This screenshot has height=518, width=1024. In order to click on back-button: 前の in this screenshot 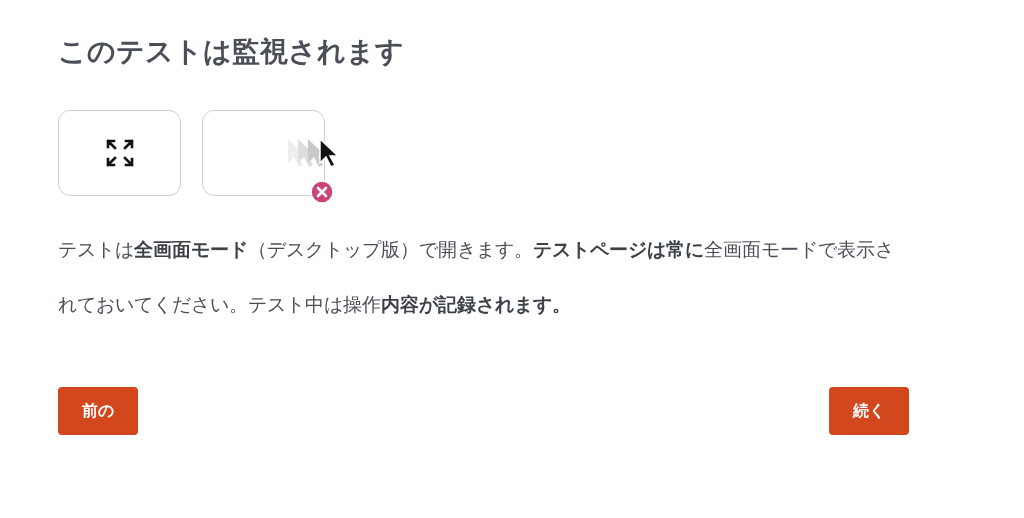, I will do `click(98, 411)`.